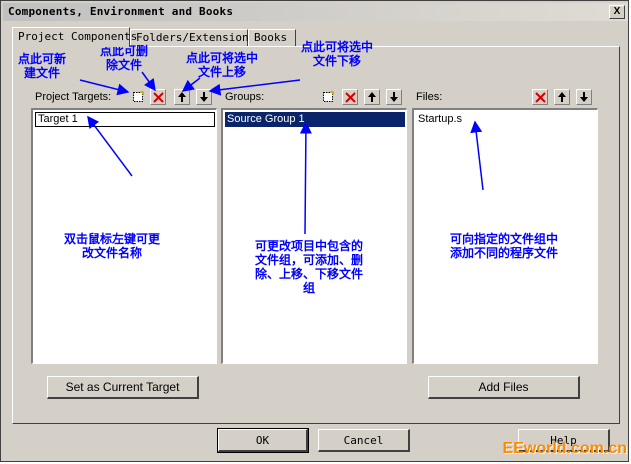 The height and width of the screenshot is (464, 631). I want to click on add-files-button: Add Files, so click(504, 387).